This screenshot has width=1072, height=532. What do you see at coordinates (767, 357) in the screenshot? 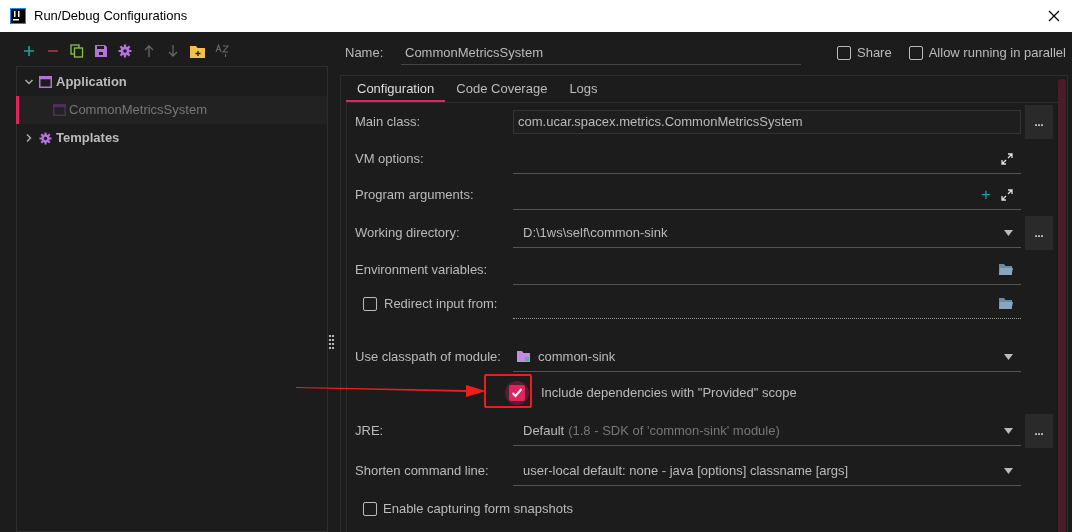
I see `dropdown: common-sink` at bounding box center [767, 357].